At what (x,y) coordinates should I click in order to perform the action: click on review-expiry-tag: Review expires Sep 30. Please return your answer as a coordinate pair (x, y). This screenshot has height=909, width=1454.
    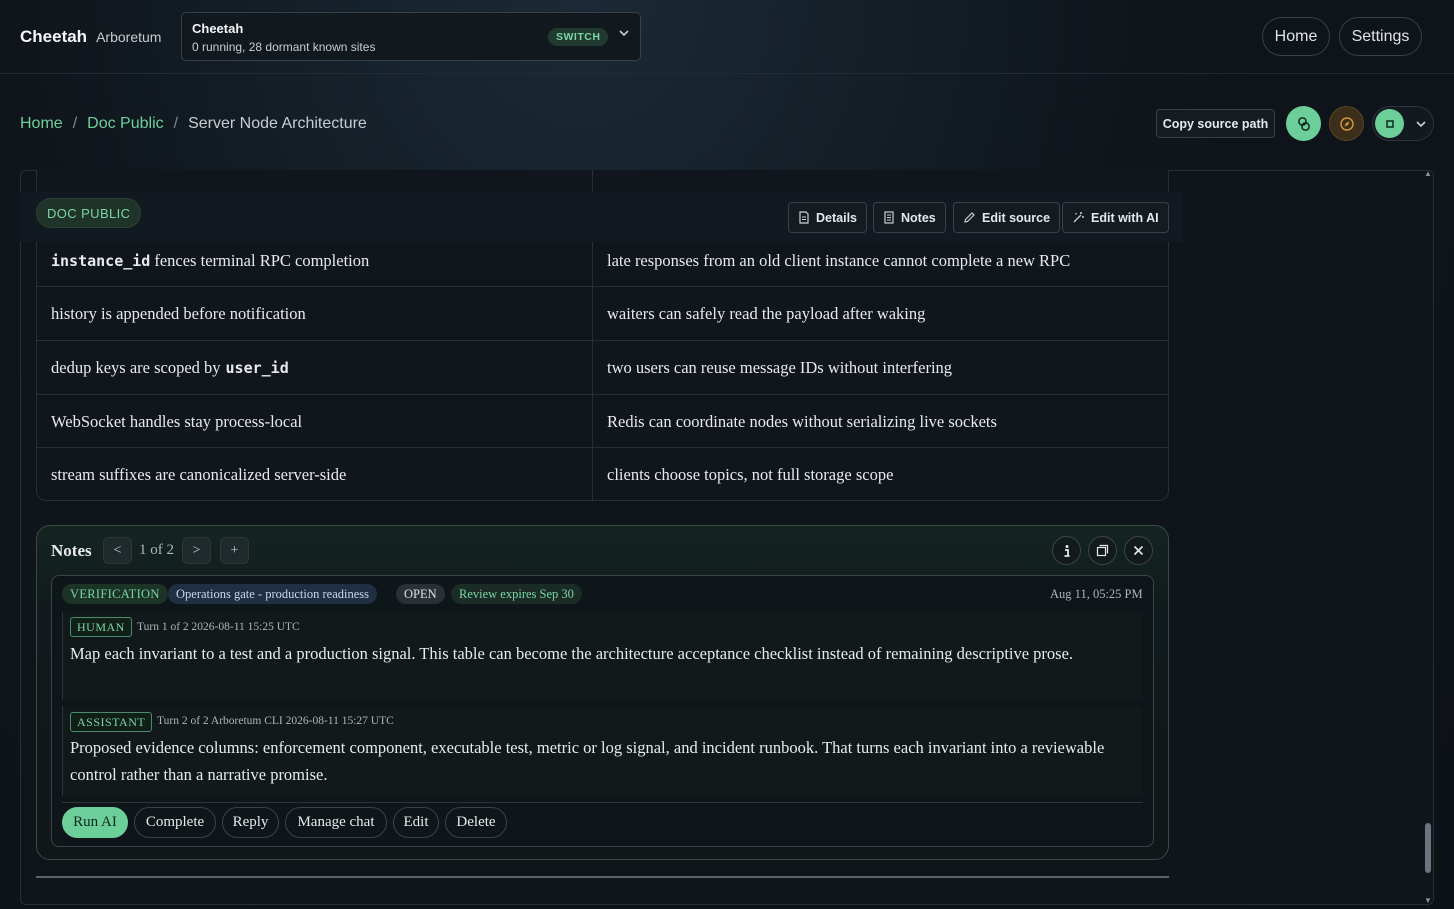
    Looking at the image, I should click on (516, 594).